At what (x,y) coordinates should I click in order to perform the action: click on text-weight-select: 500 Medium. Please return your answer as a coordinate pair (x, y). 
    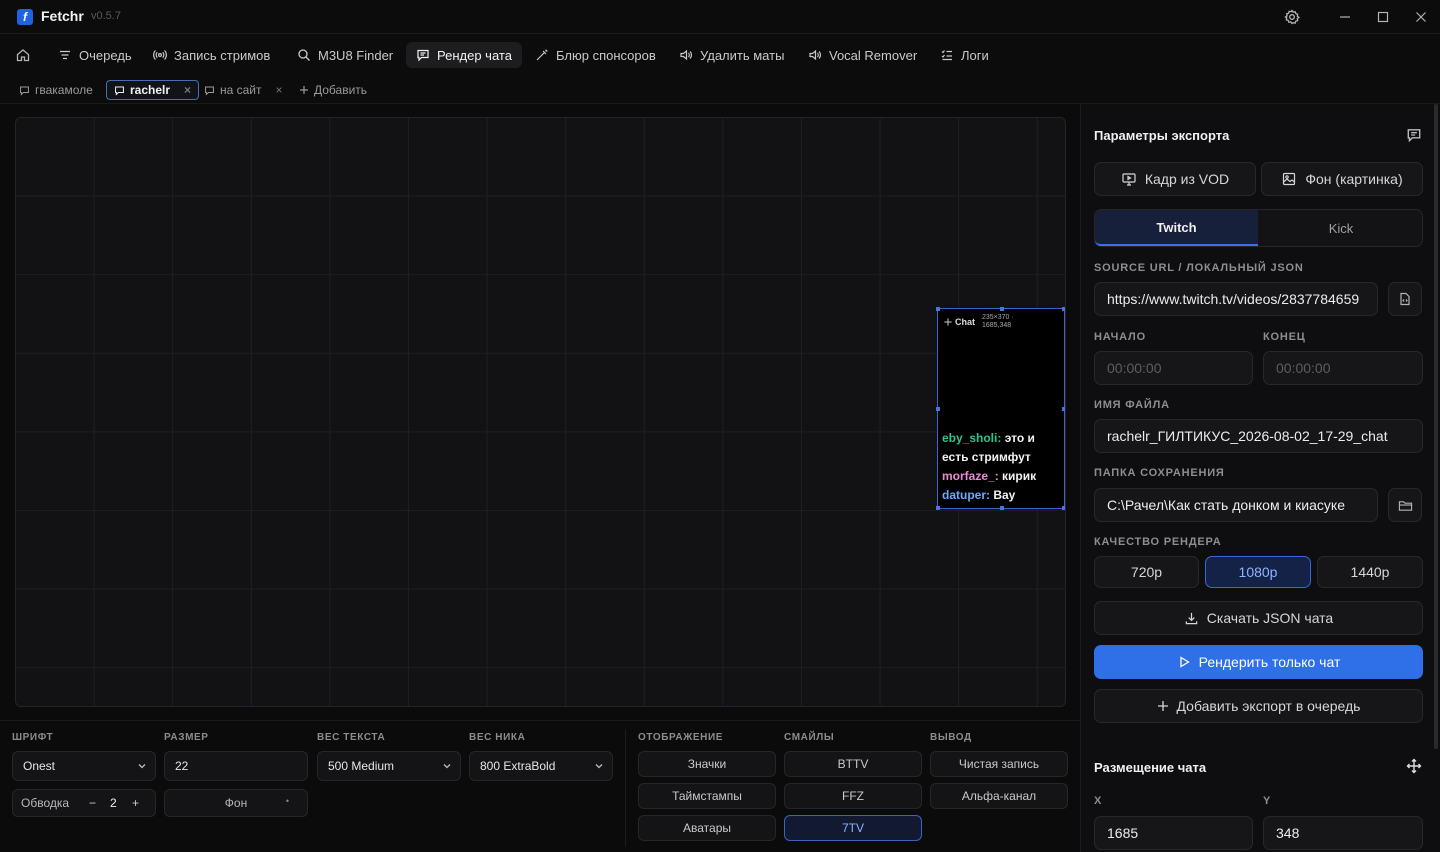
    Looking at the image, I should click on (389, 766).